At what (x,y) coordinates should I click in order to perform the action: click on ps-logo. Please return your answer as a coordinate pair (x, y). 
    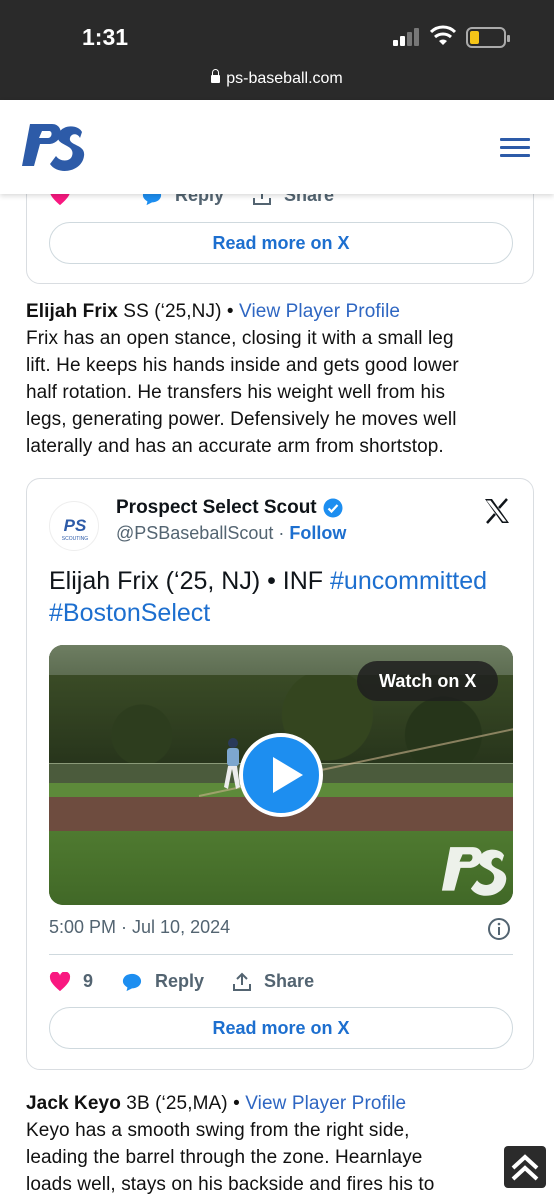
    Looking at the image, I should click on (53, 148).